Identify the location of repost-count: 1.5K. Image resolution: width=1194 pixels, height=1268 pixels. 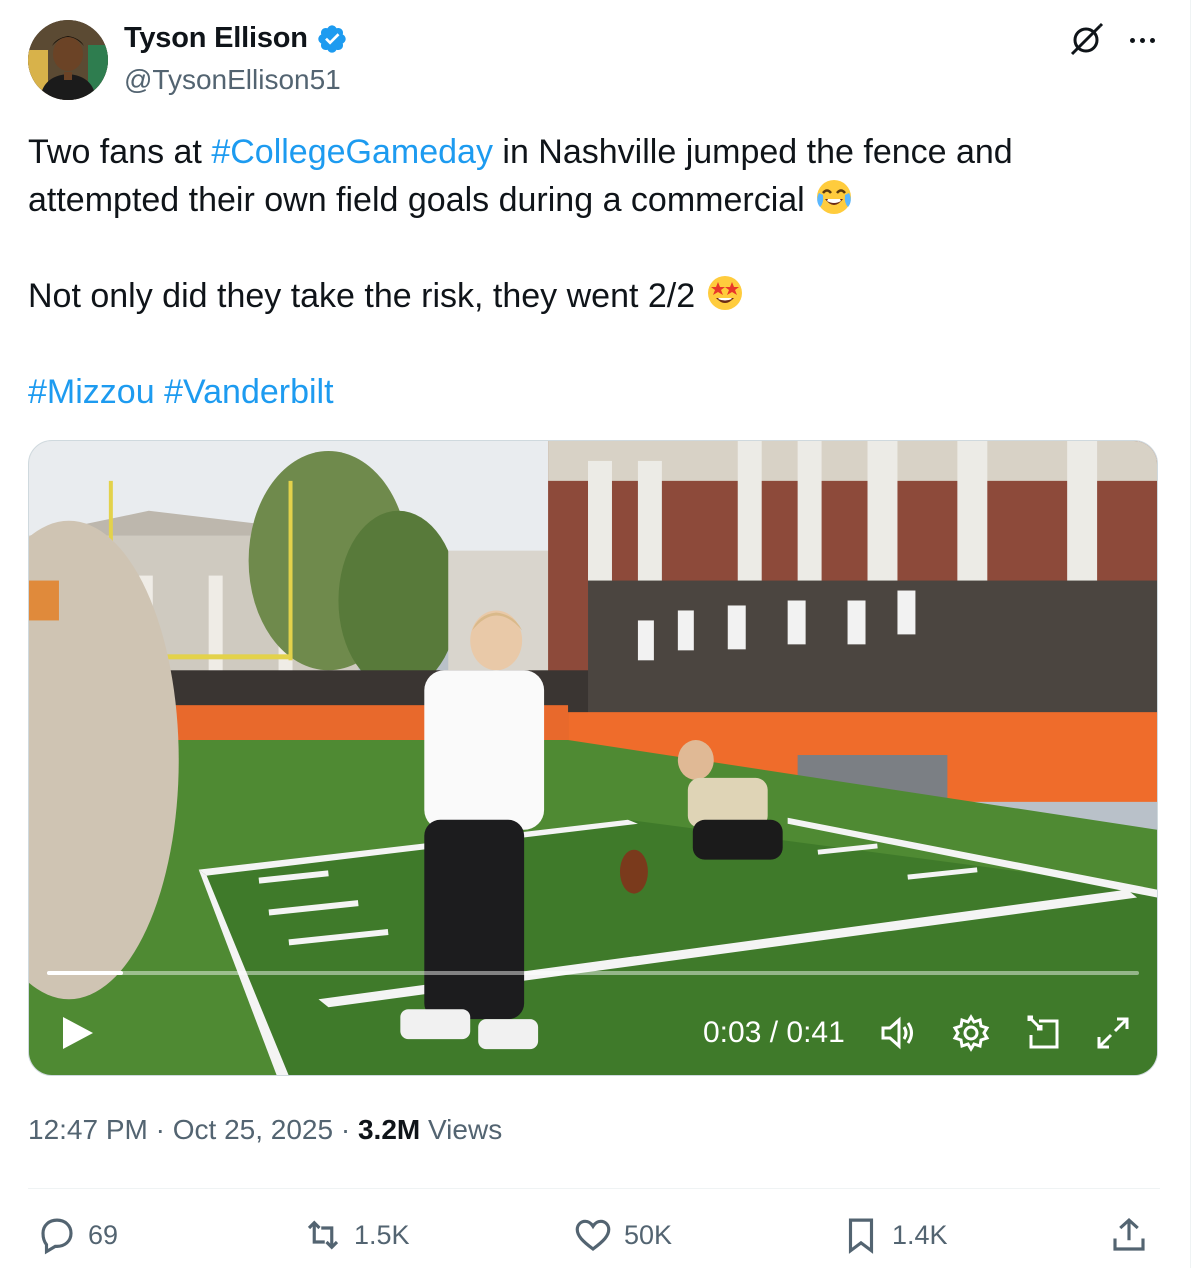
(382, 1234).